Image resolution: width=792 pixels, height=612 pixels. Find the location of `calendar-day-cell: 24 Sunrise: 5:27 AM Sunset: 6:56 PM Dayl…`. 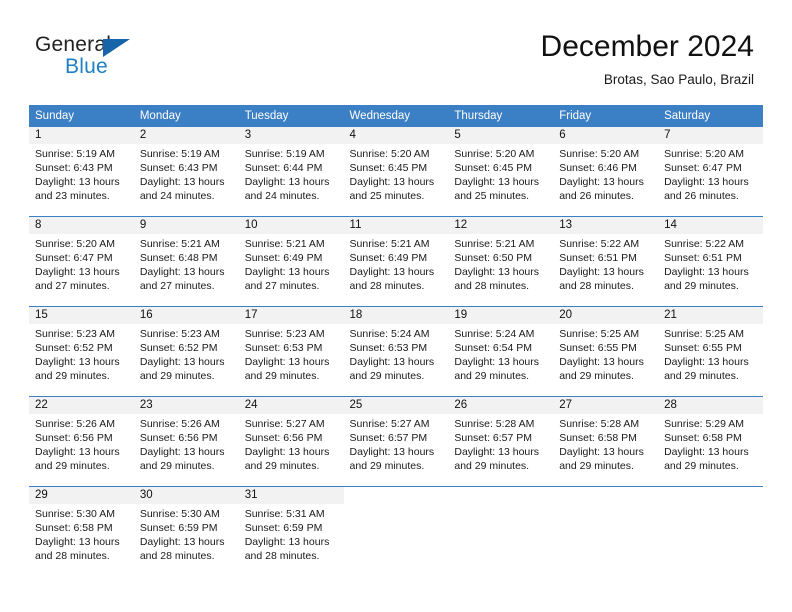

calendar-day-cell: 24 Sunrise: 5:27 AM Sunset: 6:56 PM Dayl… is located at coordinates (291, 441).